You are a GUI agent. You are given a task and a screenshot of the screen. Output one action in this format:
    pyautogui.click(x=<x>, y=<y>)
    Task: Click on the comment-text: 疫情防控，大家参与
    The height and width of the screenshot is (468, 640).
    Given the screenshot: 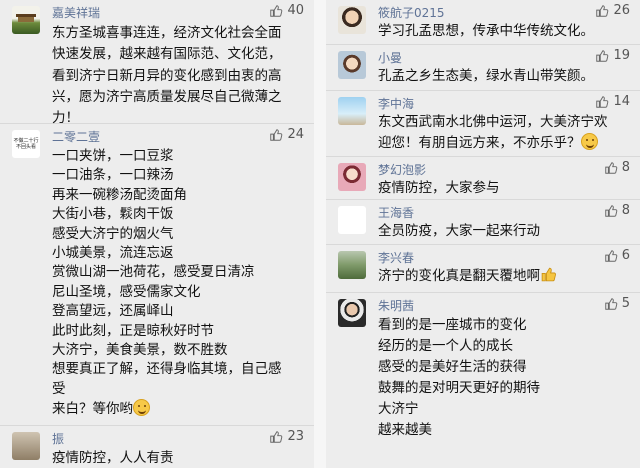 What is the action you would take?
    pyautogui.click(x=503, y=188)
    